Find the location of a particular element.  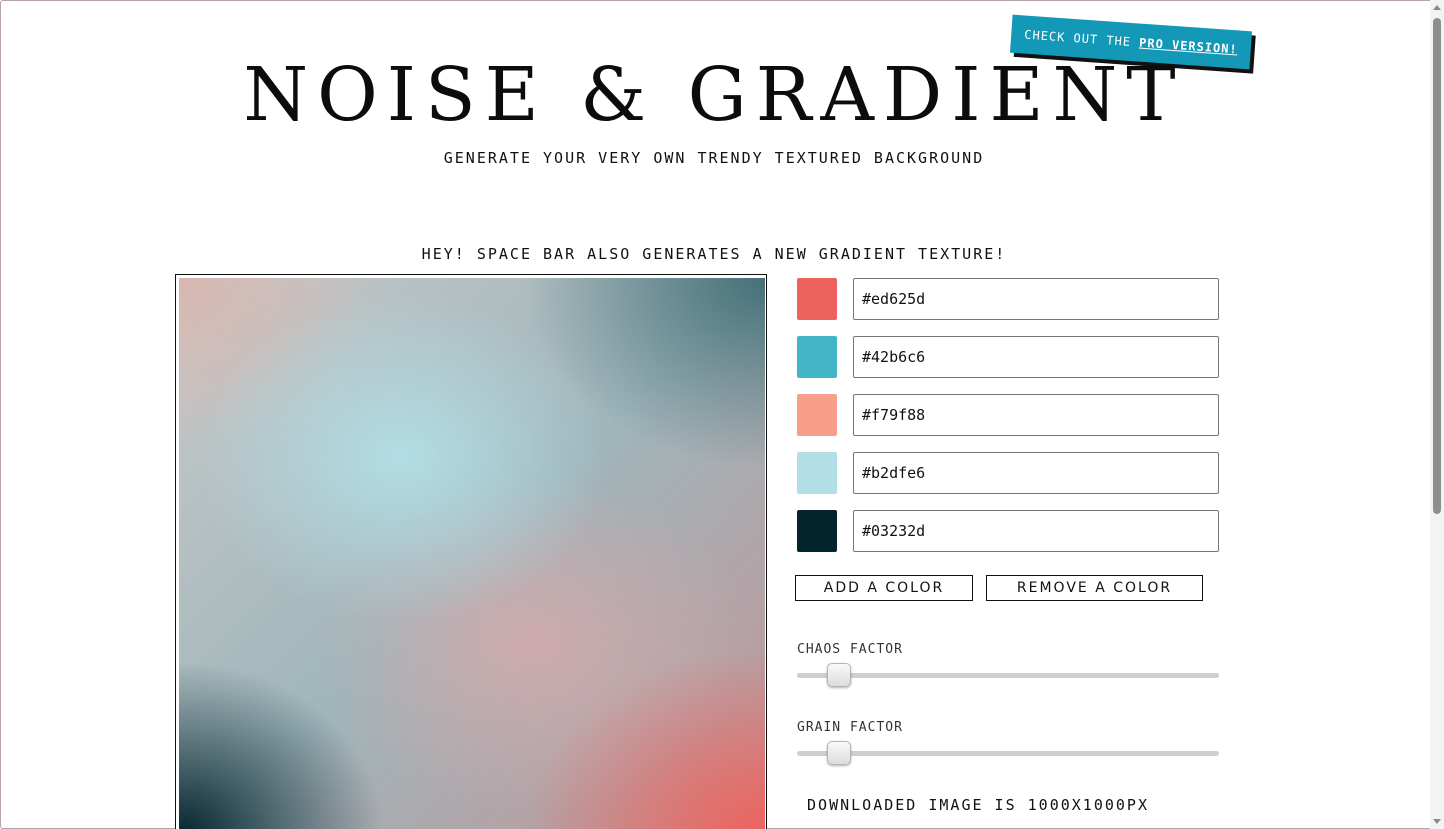

grain-slider-thumb is located at coordinates (839, 753).